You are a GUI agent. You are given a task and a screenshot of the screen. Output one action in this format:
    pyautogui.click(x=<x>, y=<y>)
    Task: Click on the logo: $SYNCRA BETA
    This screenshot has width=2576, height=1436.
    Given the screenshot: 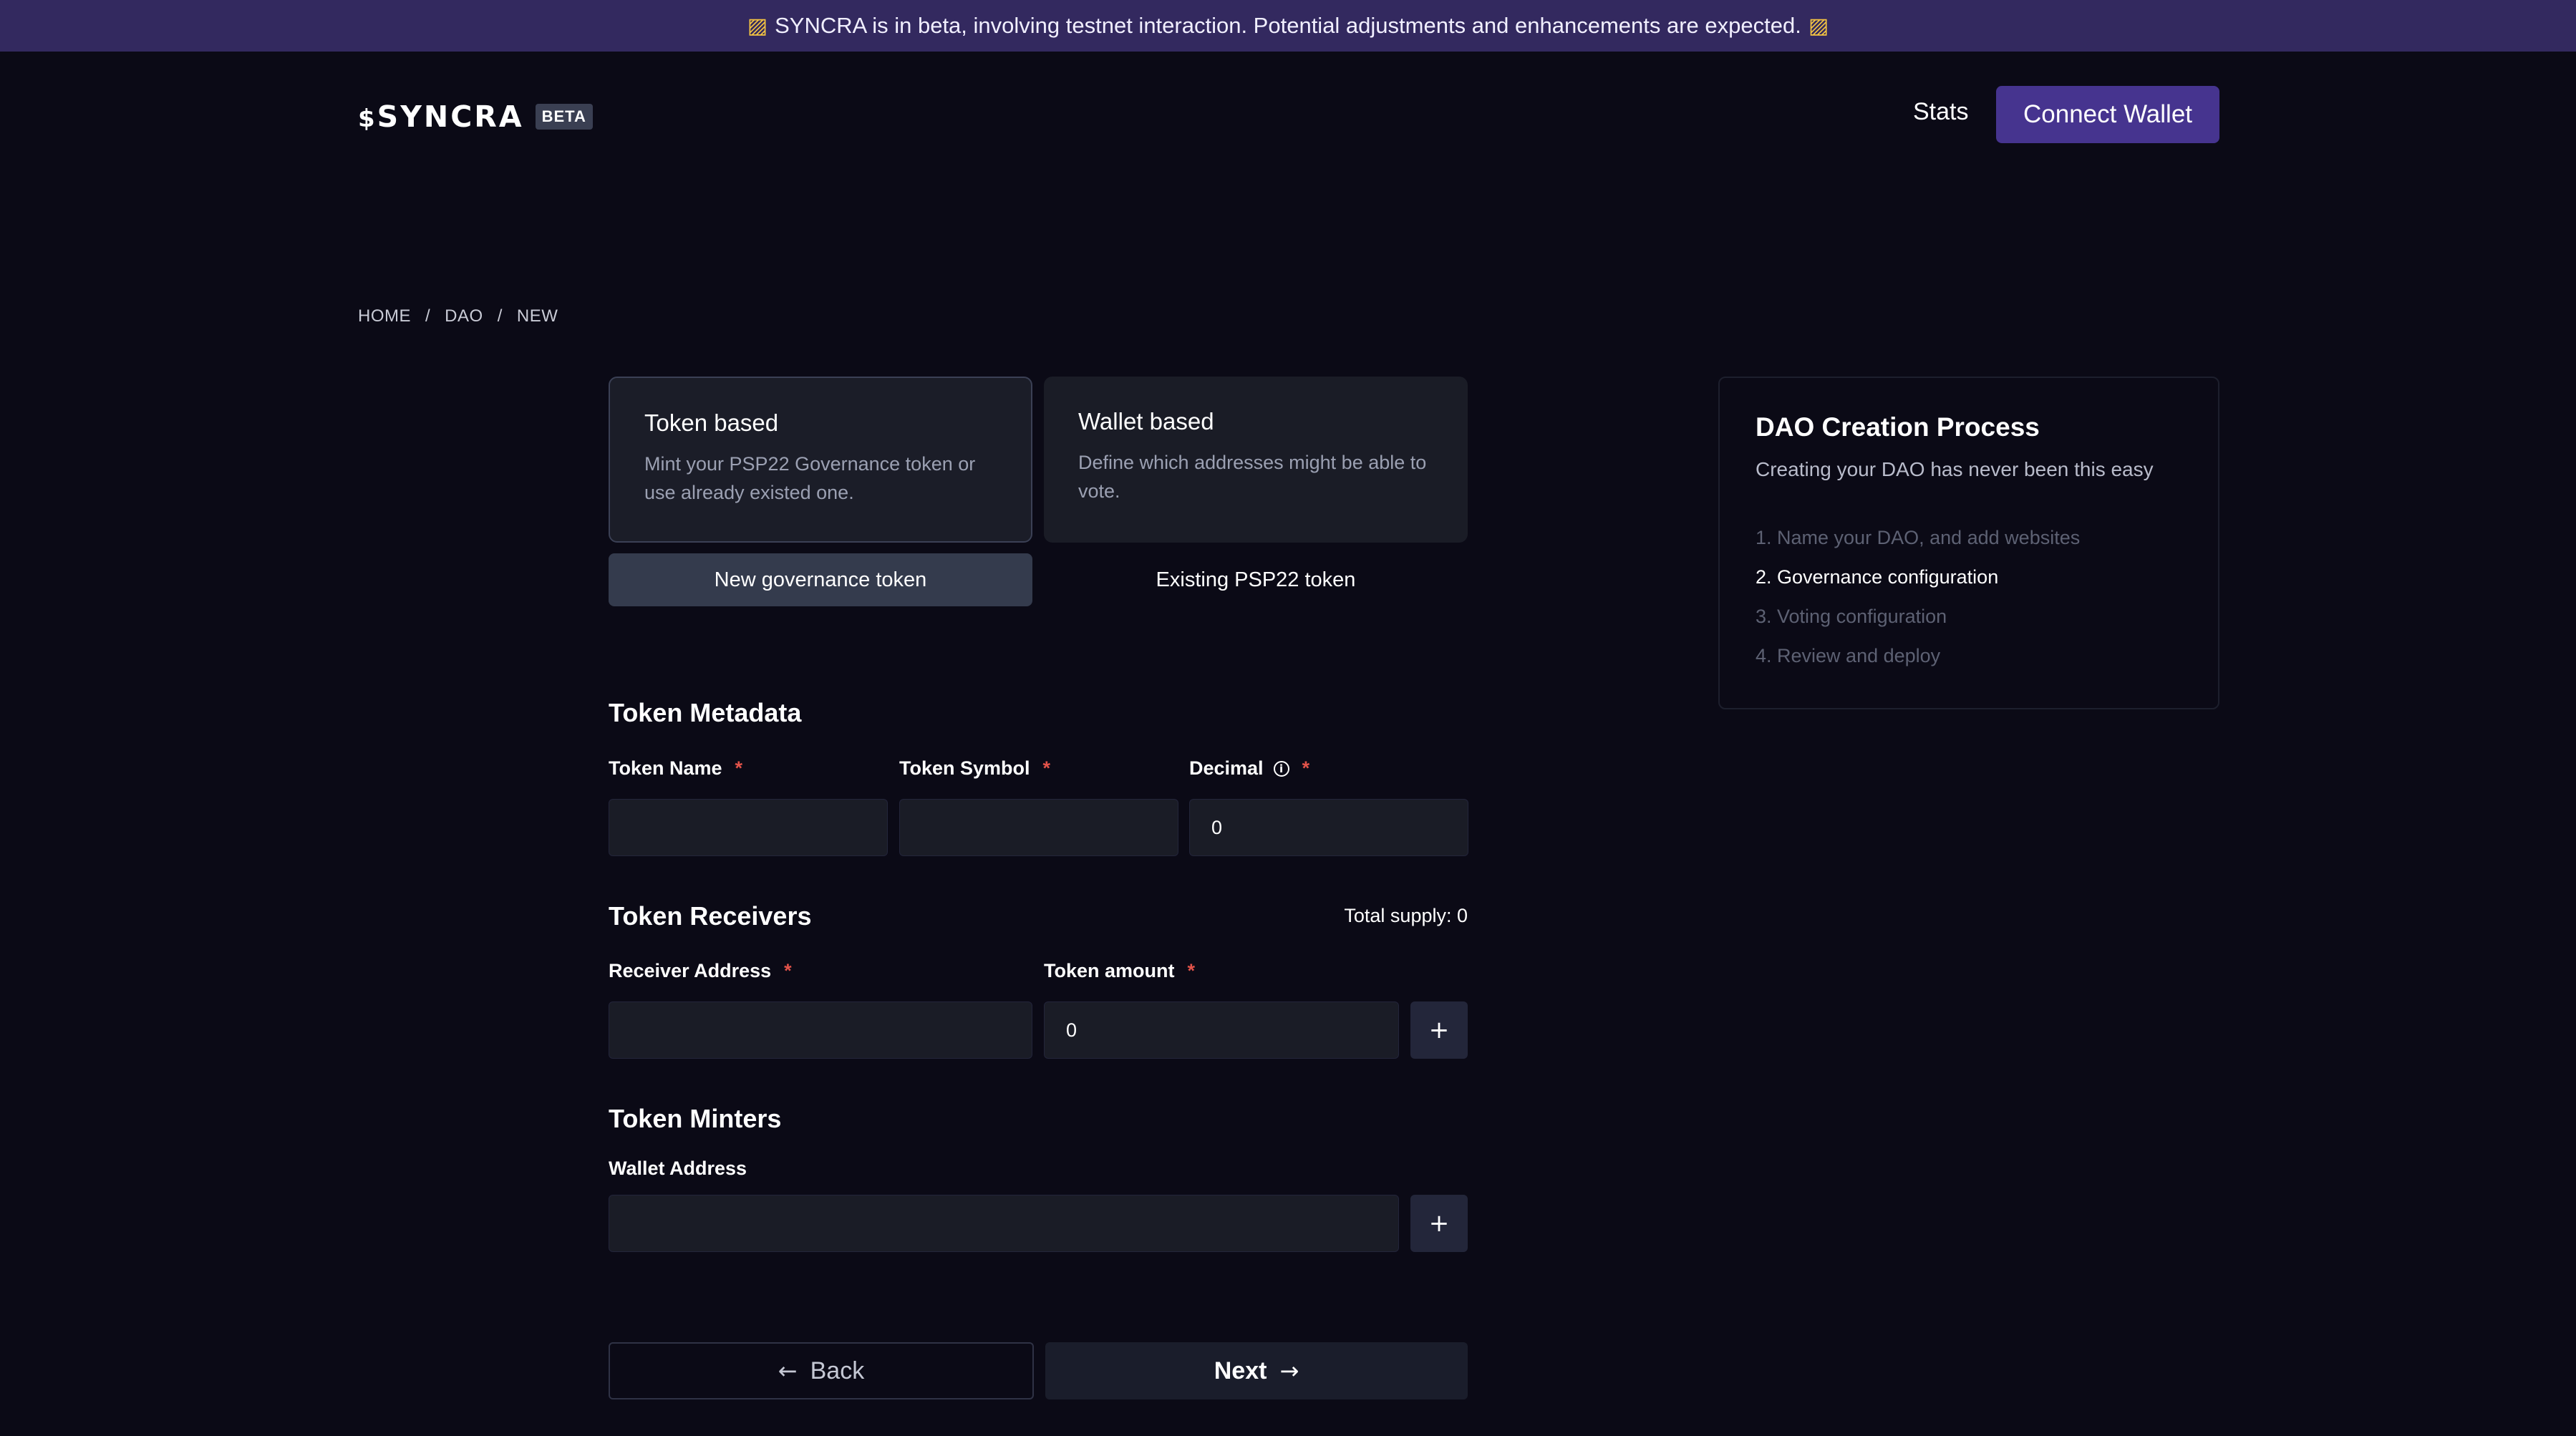 What is the action you would take?
    pyautogui.click(x=475, y=117)
    